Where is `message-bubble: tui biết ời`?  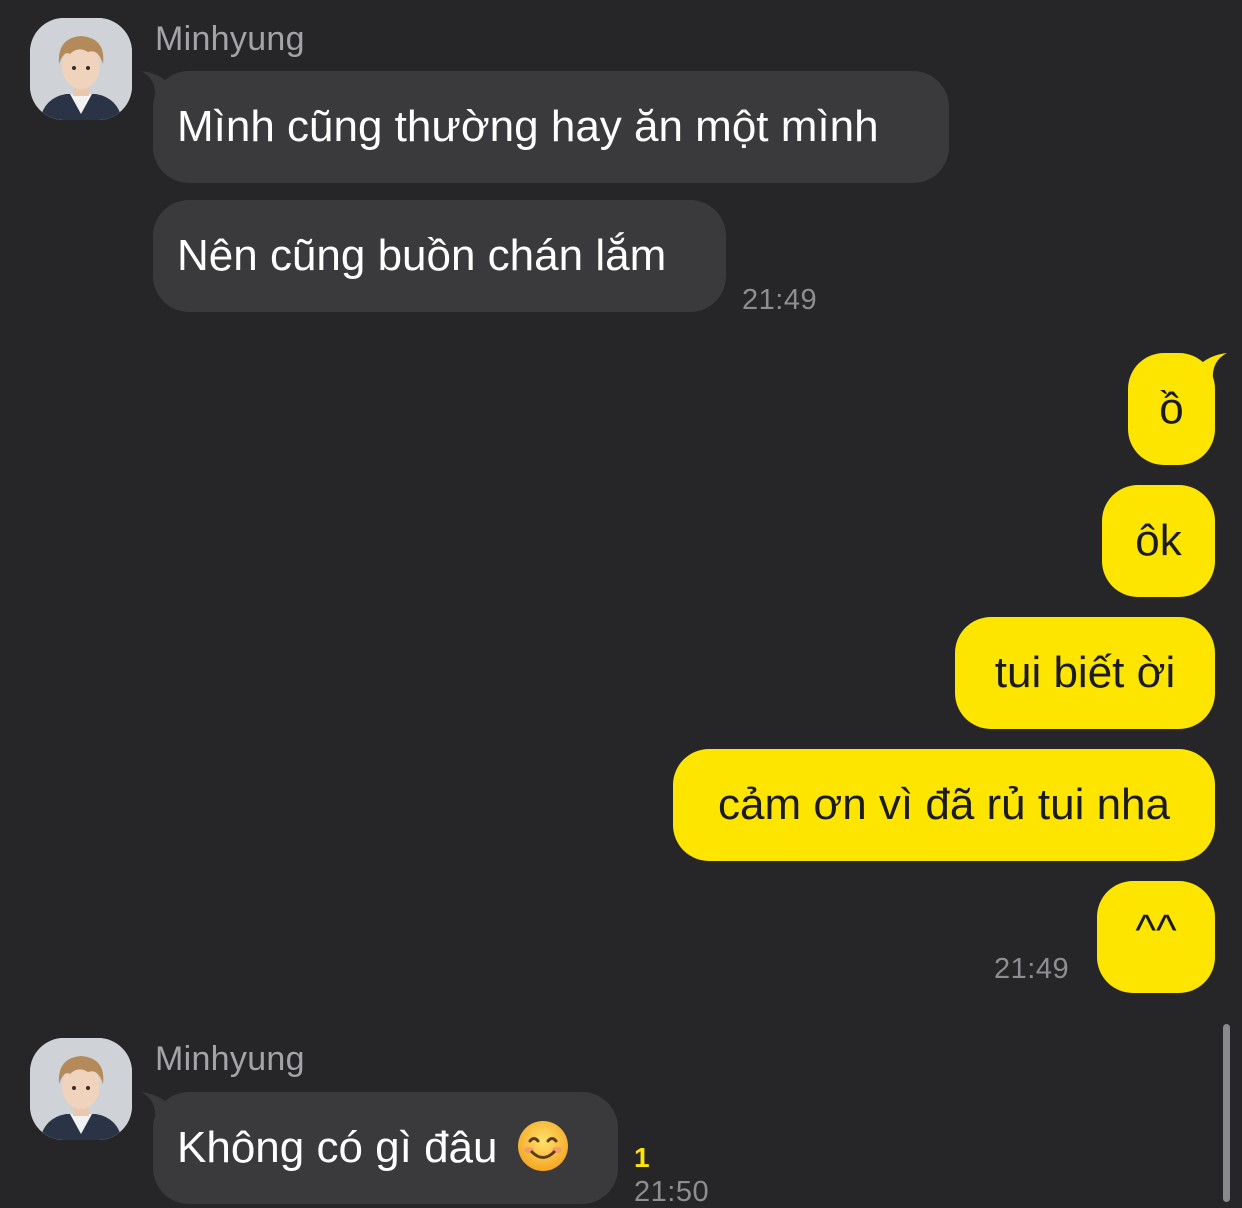
message-bubble: tui biết ời is located at coordinates (1085, 673).